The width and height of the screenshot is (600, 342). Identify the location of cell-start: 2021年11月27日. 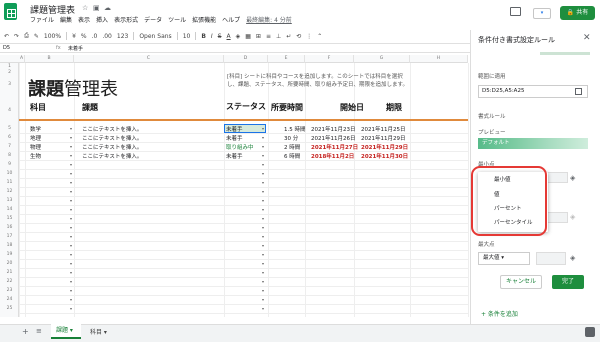
(334, 147).